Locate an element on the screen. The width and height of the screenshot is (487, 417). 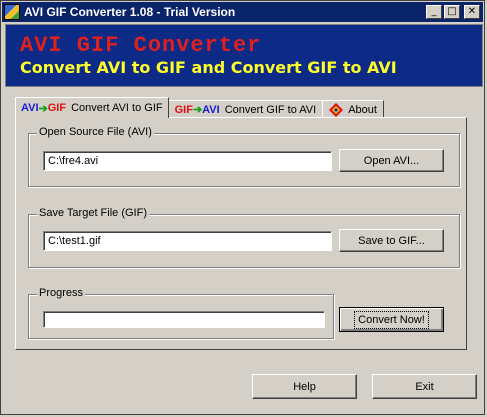
app-icon is located at coordinates (12, 12).